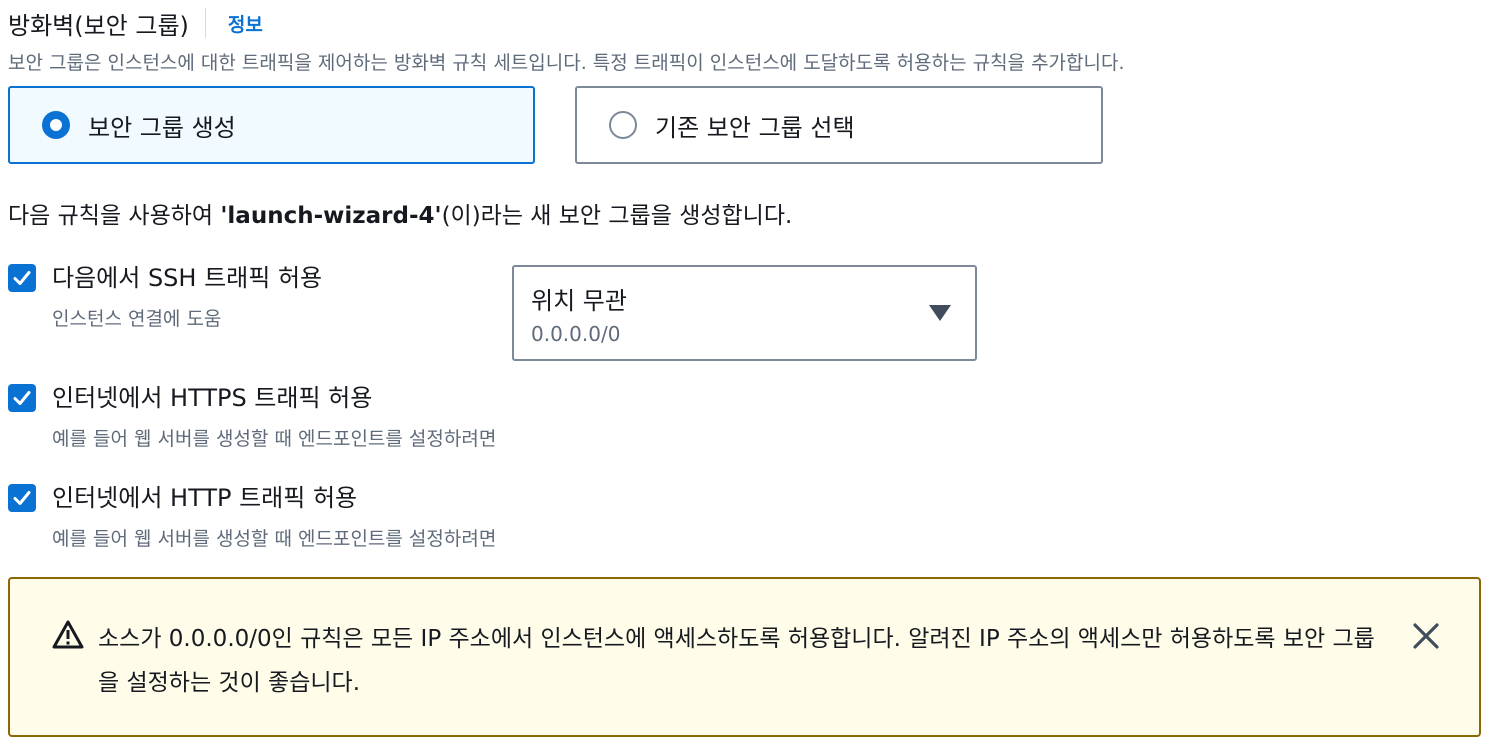 The width and height of the screenshot is (1496, 754). Describe the element at coordinates (940, 313) in the screenshot. I see `caret-down-icon` at that location.